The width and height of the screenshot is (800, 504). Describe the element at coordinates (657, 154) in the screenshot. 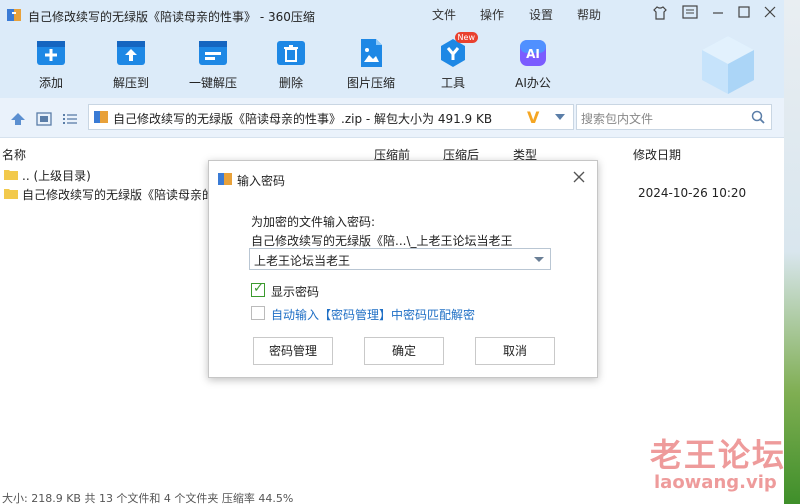

I see `column-modified: 修改日期` at that location.